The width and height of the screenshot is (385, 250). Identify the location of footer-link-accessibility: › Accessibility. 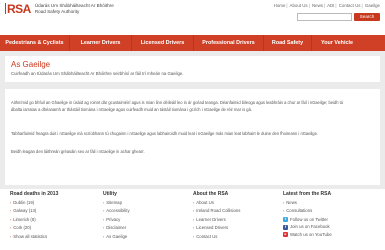
(116, 211).